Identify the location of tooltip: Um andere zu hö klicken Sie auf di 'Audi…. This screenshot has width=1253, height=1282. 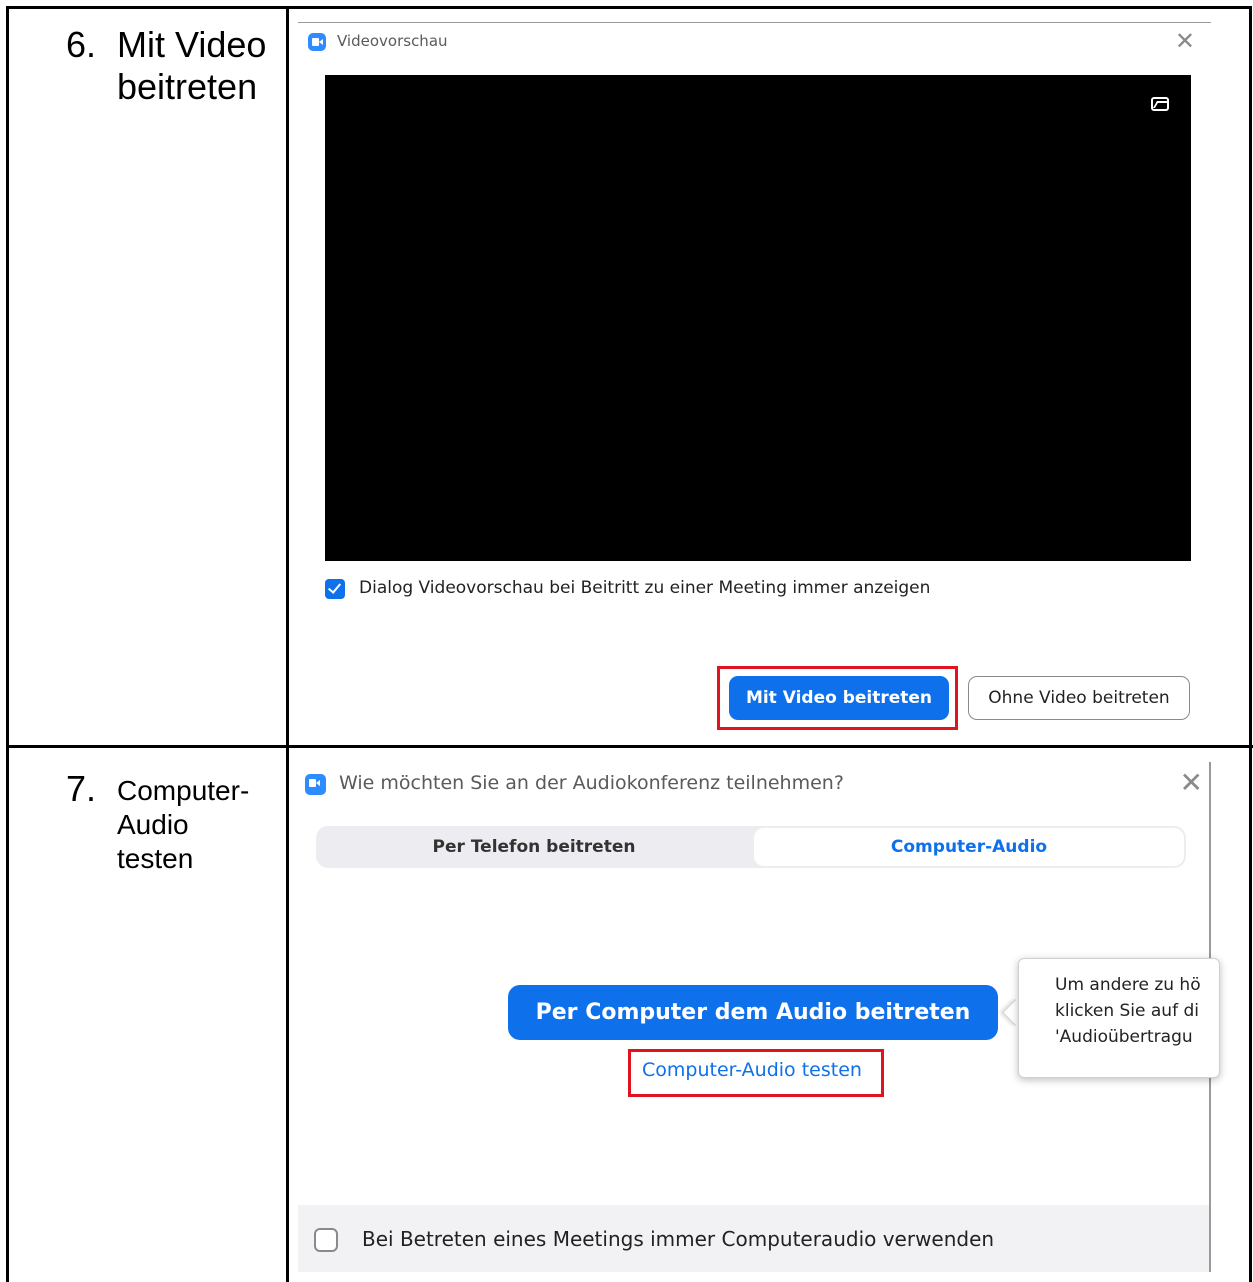
(1119, 1018).